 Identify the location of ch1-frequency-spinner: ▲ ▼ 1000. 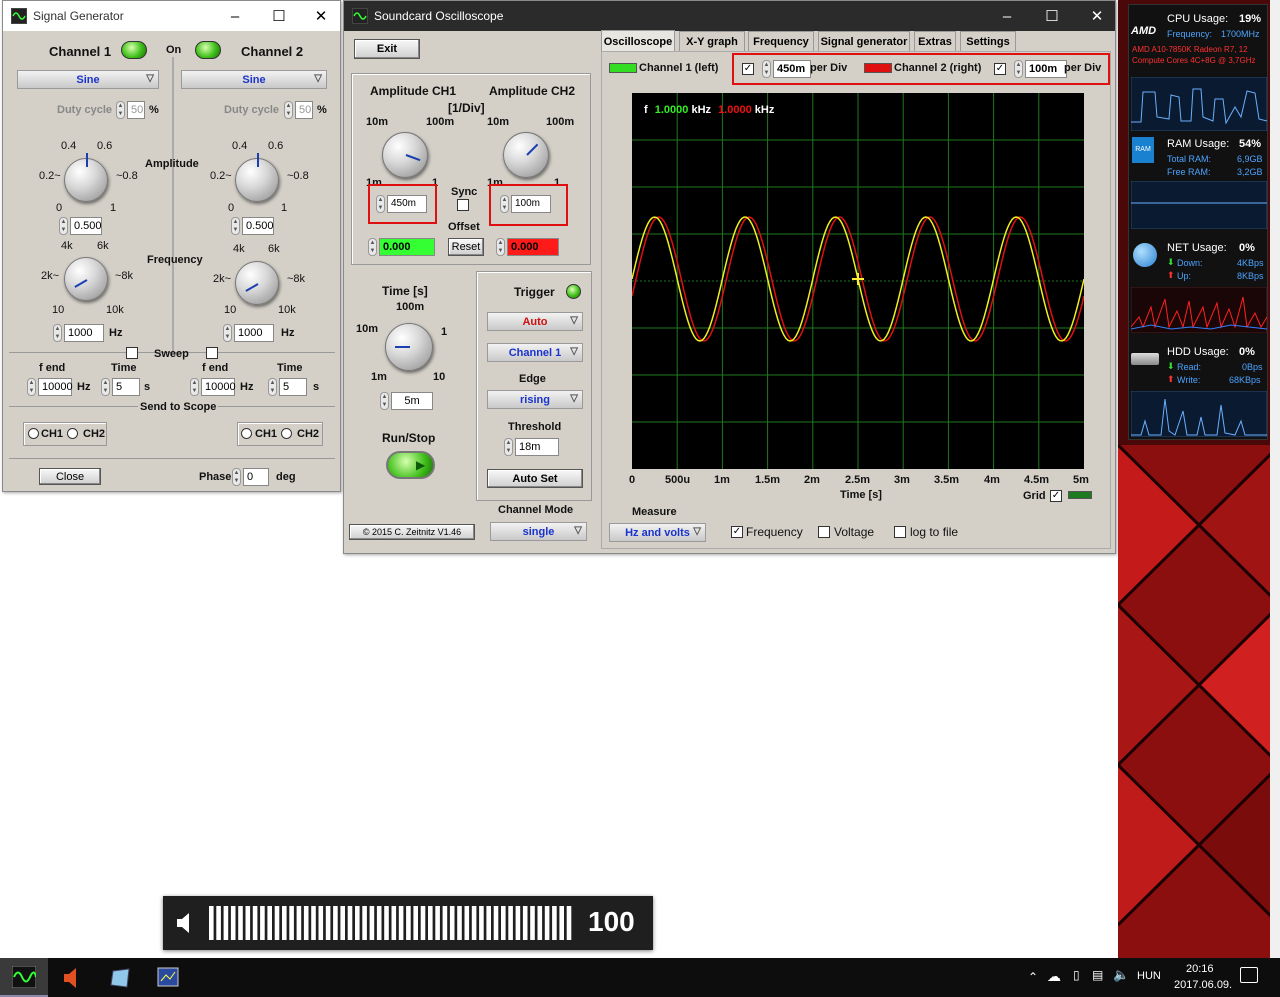
(78, 333).